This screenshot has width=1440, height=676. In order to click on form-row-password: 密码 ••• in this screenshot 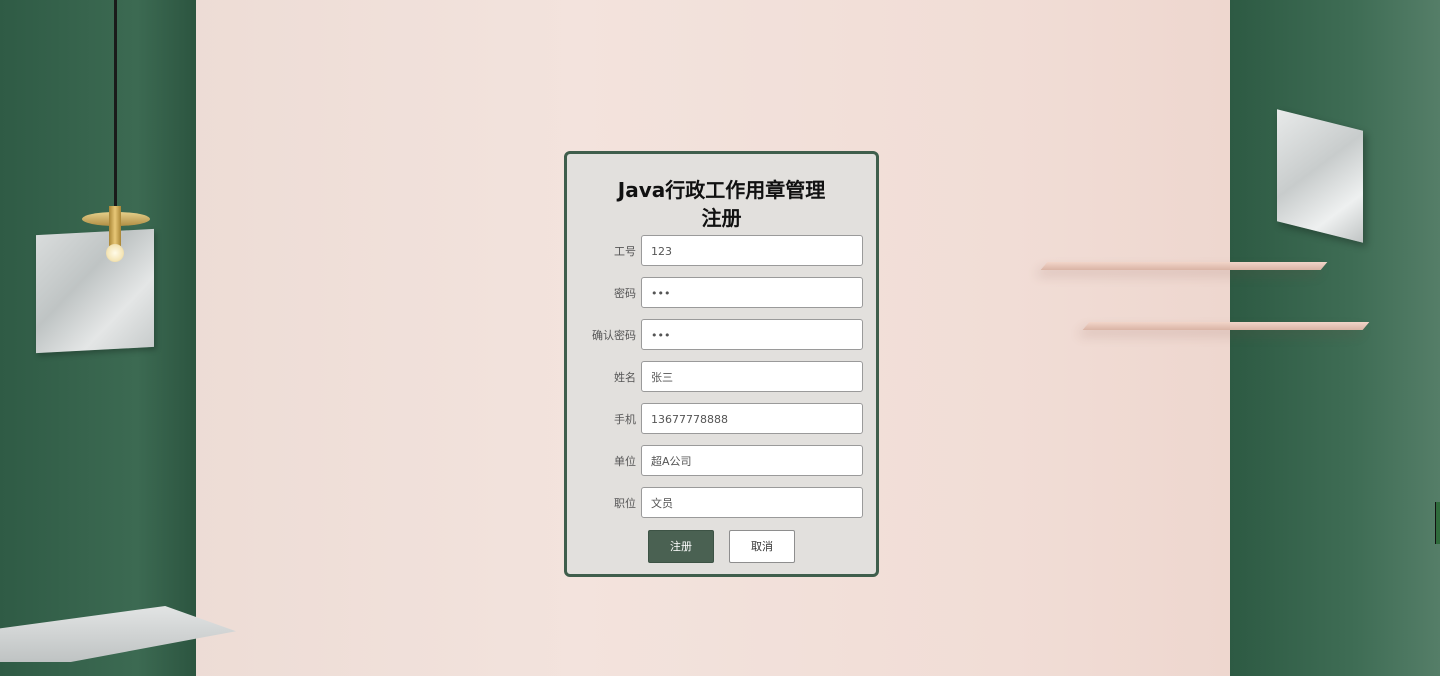, I will do `click(721, 294)`.